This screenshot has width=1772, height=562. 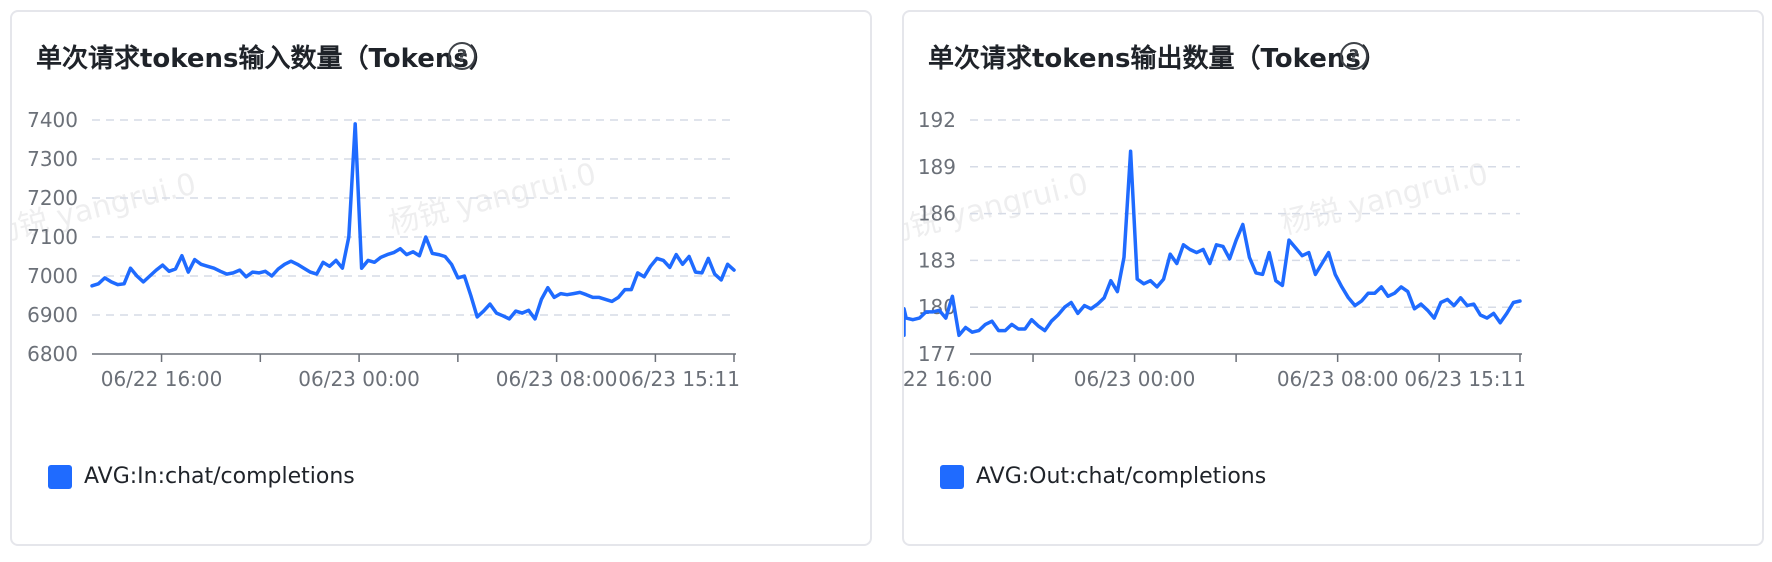 What do you see at coordinates (1121, 476) in the screenshot?
I see `legend-label: AVG:Out:chat/completions` at bounding box center [1121, 476].